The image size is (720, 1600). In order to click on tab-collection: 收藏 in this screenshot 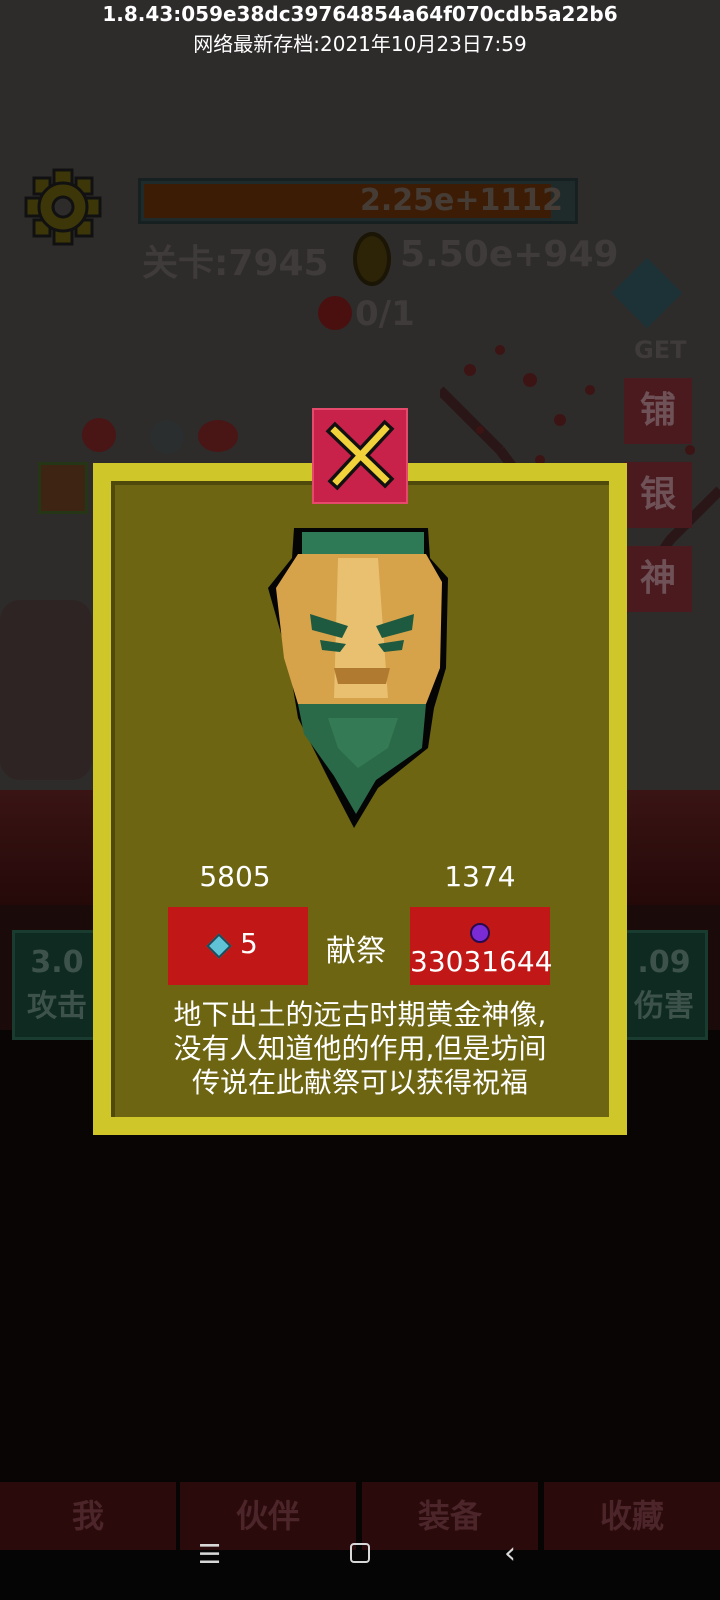, I will do `click(632, 1516)`.